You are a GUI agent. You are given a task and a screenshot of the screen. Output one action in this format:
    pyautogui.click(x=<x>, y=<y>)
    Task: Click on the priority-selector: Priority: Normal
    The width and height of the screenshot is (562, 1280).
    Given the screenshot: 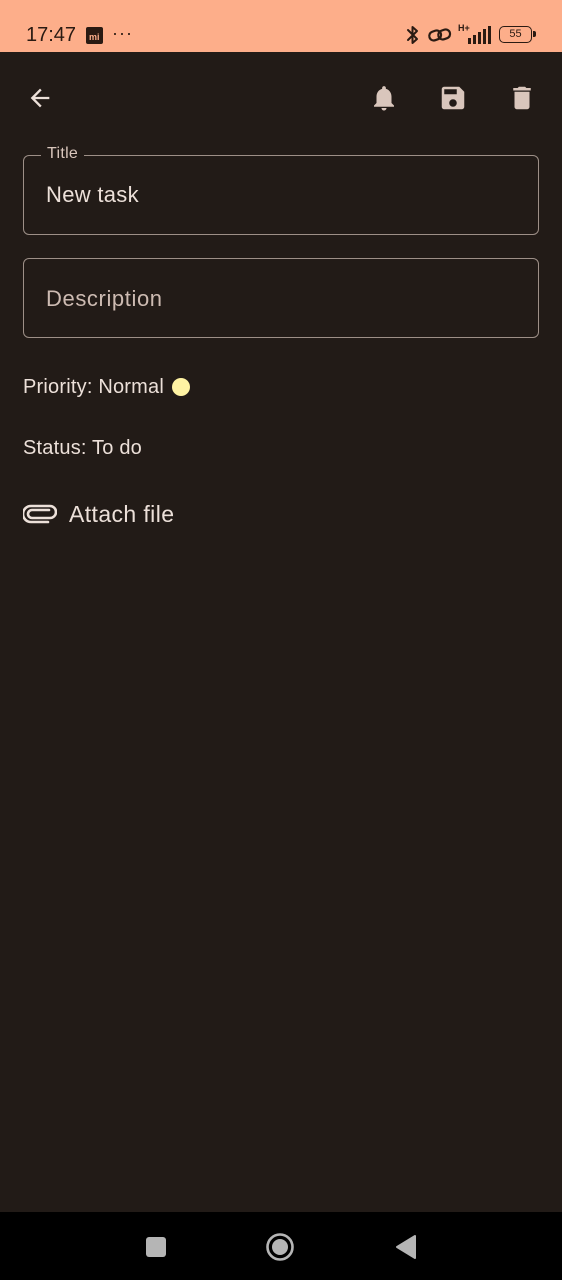 What is the action you would take?
    pyautogui.click(x=106, y=387)
    